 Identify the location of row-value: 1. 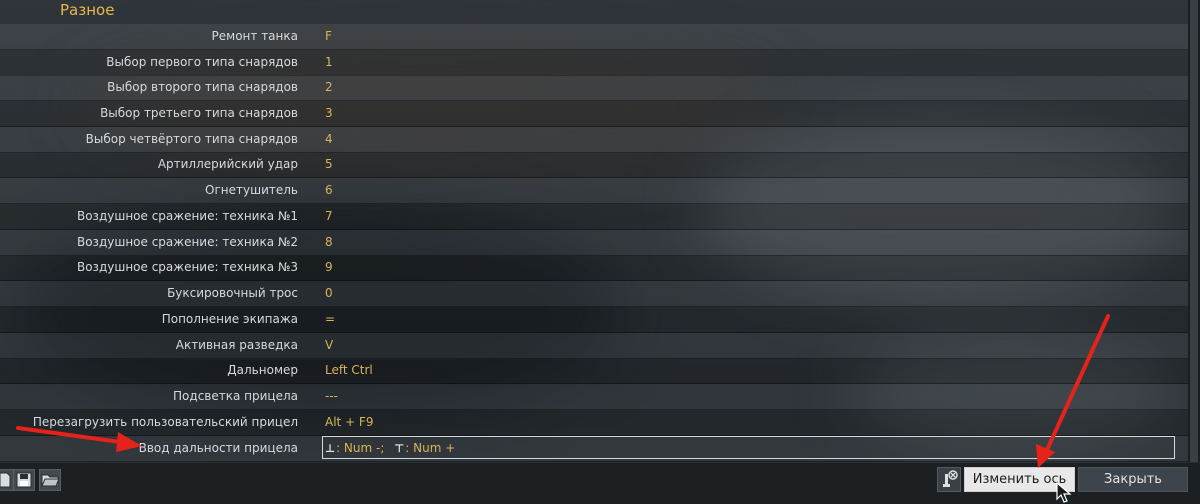
(329, 62).